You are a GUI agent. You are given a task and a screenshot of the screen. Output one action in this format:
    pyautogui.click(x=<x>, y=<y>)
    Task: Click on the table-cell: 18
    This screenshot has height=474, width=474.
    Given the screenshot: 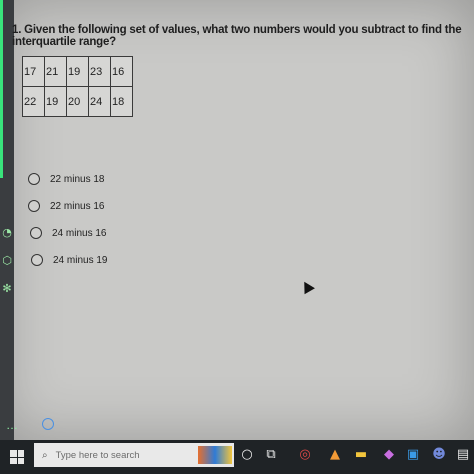 What is the action you would take?
    pyautogui.click(x=121, y=101)
    